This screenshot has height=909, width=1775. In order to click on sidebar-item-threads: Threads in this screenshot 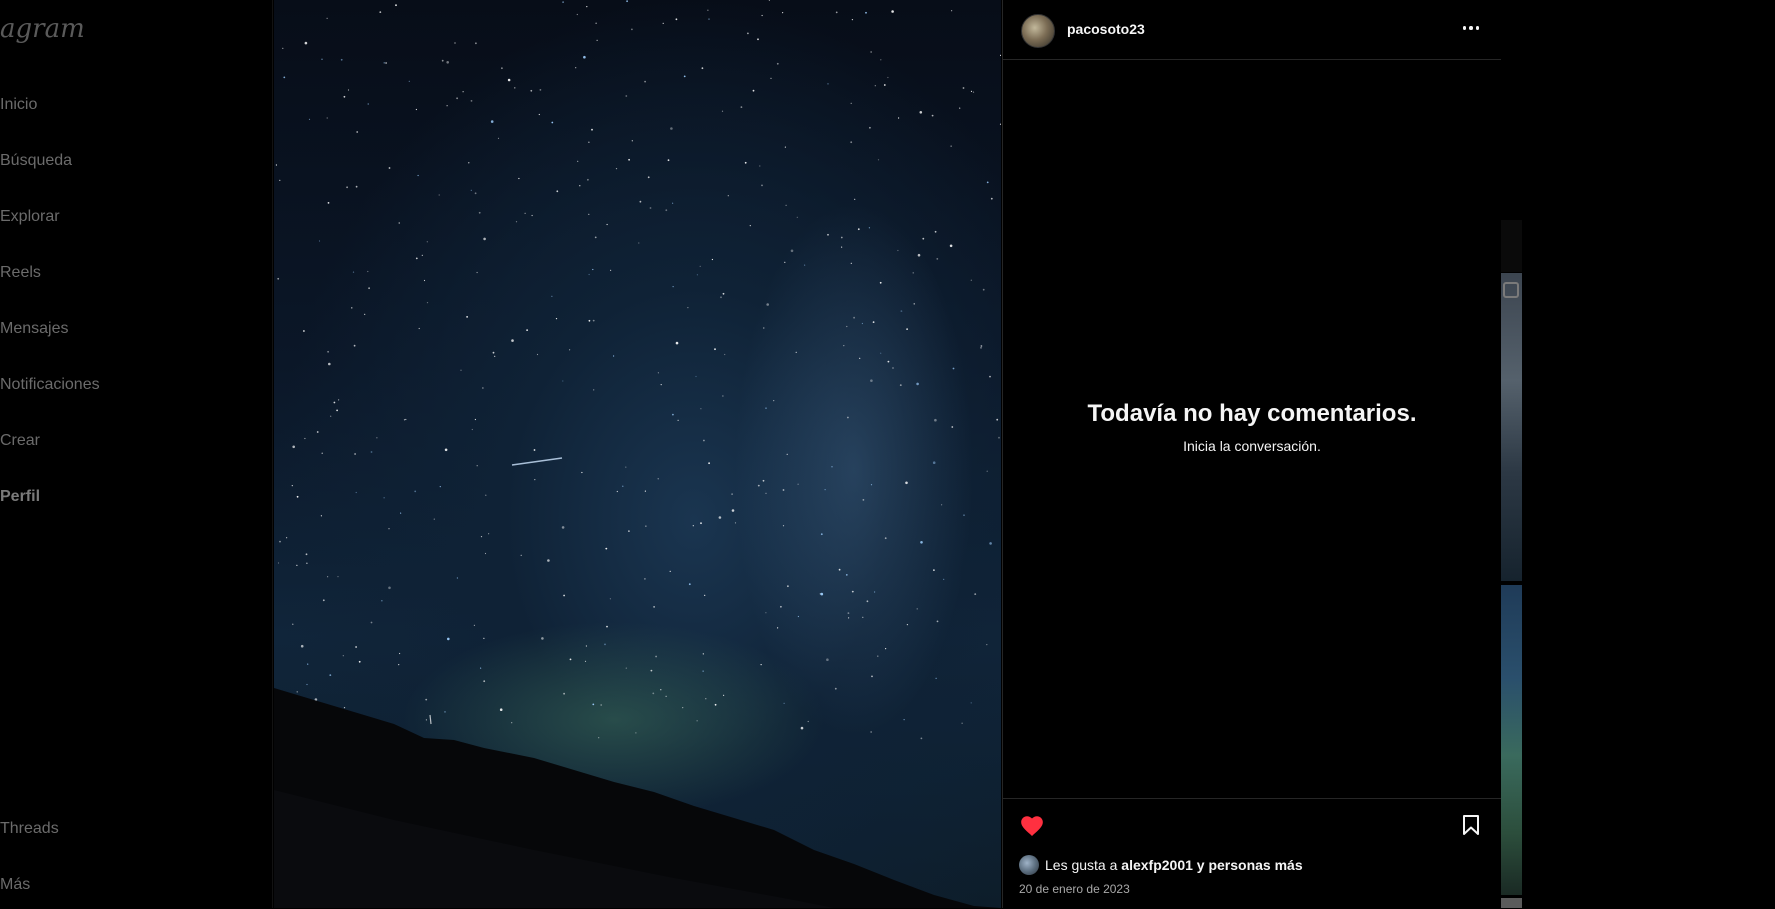, I will do `click(29, 829)`.